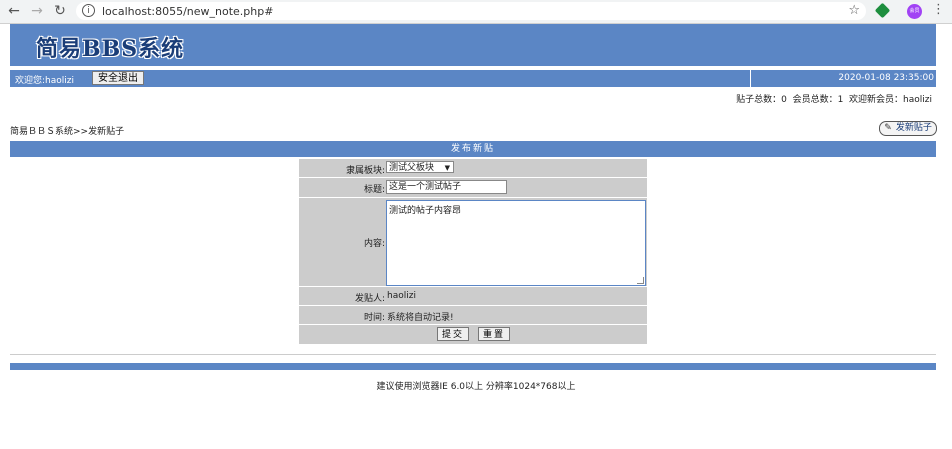  Describe the element at coordinates (882, 10) in the screenshot. I see `extension-icon` at that location.